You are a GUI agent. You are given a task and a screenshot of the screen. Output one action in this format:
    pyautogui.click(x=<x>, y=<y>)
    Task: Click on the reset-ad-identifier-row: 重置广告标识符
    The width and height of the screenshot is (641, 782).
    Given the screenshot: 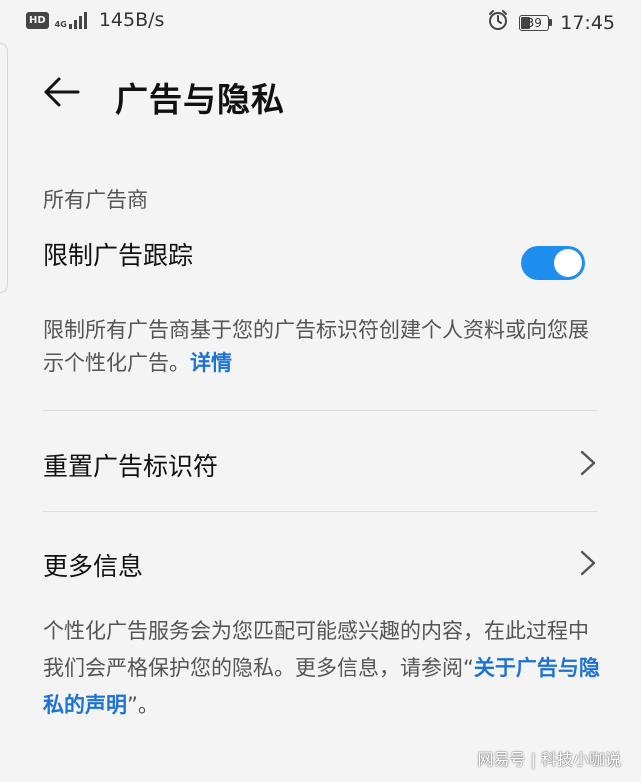 What is the action you would take?
    pyautogui.click(x=320, y=462)
    